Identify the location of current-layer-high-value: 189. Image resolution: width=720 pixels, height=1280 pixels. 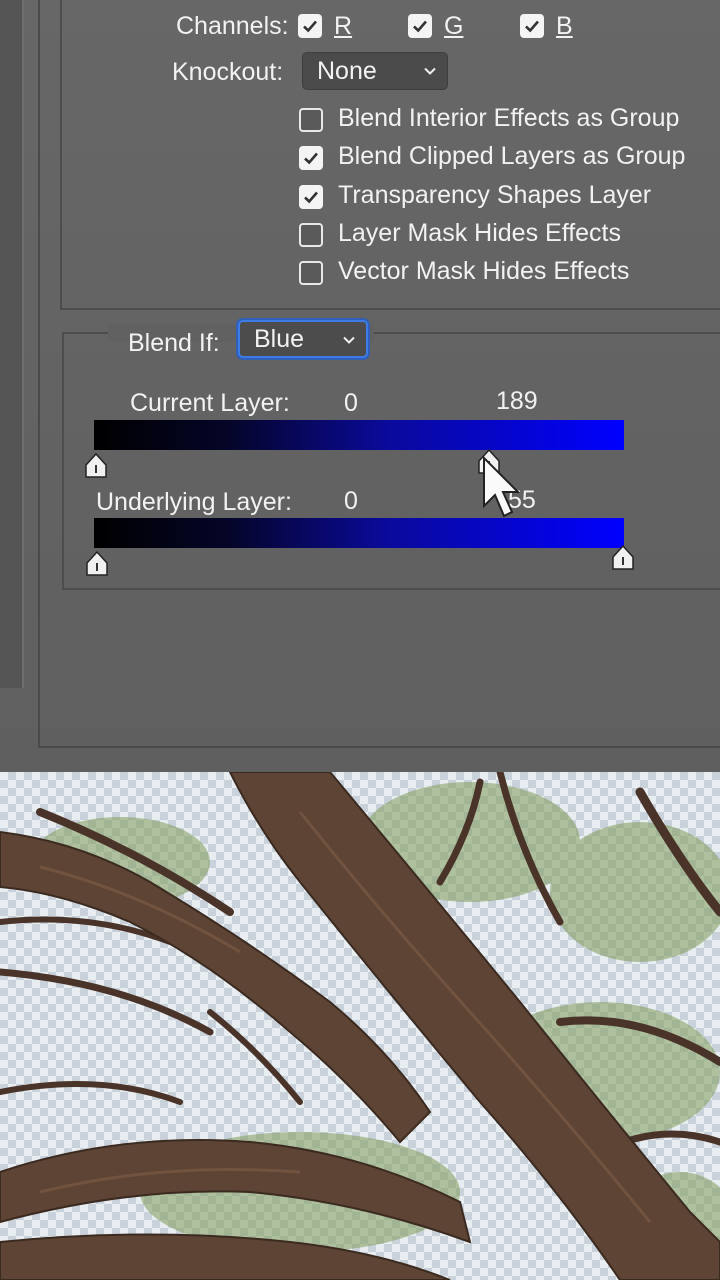
(517, 401).